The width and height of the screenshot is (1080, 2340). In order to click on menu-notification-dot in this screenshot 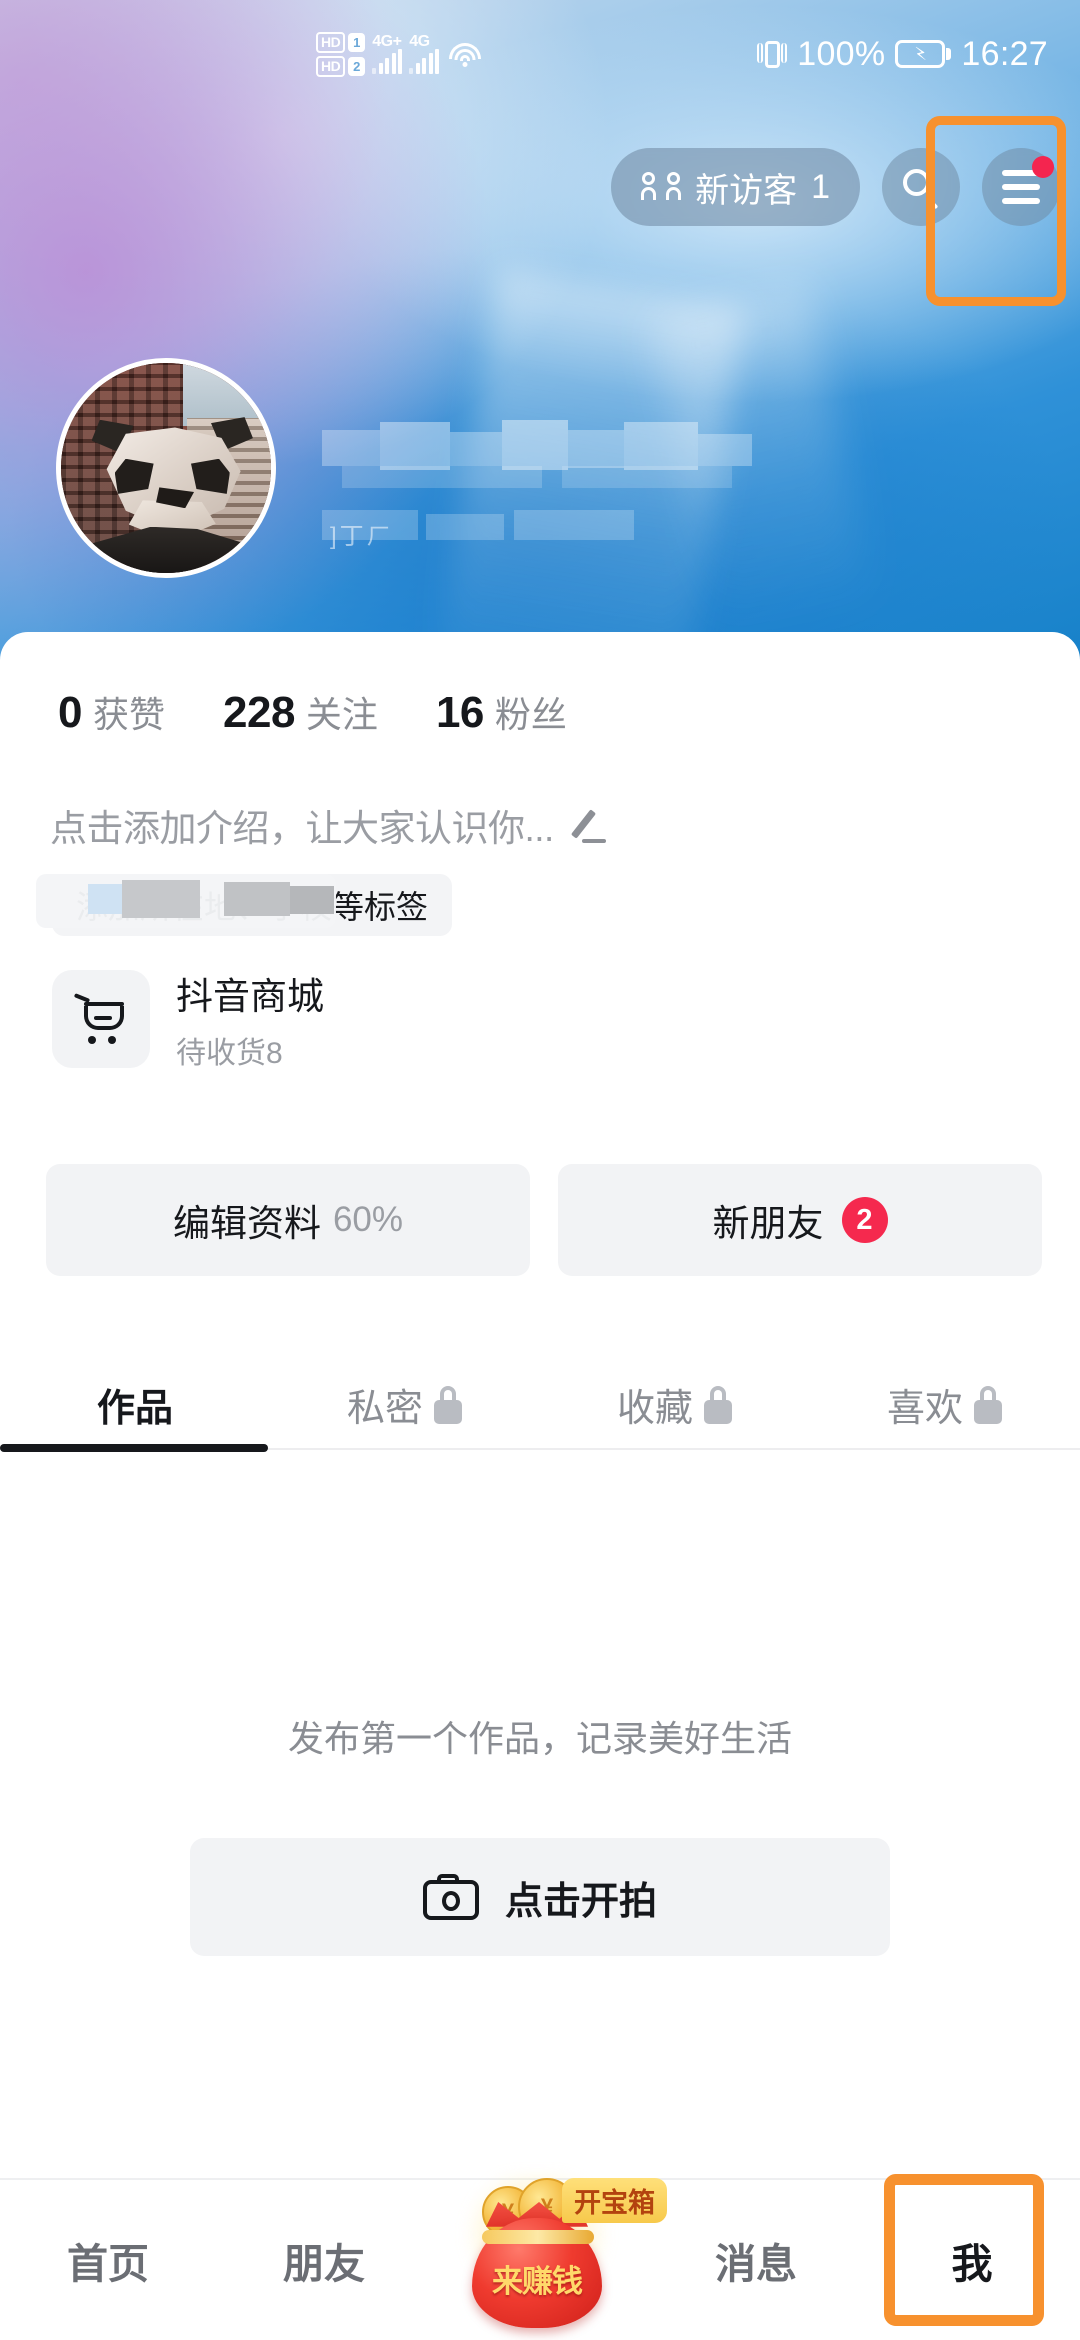, I will do `click(1043, 167)`.